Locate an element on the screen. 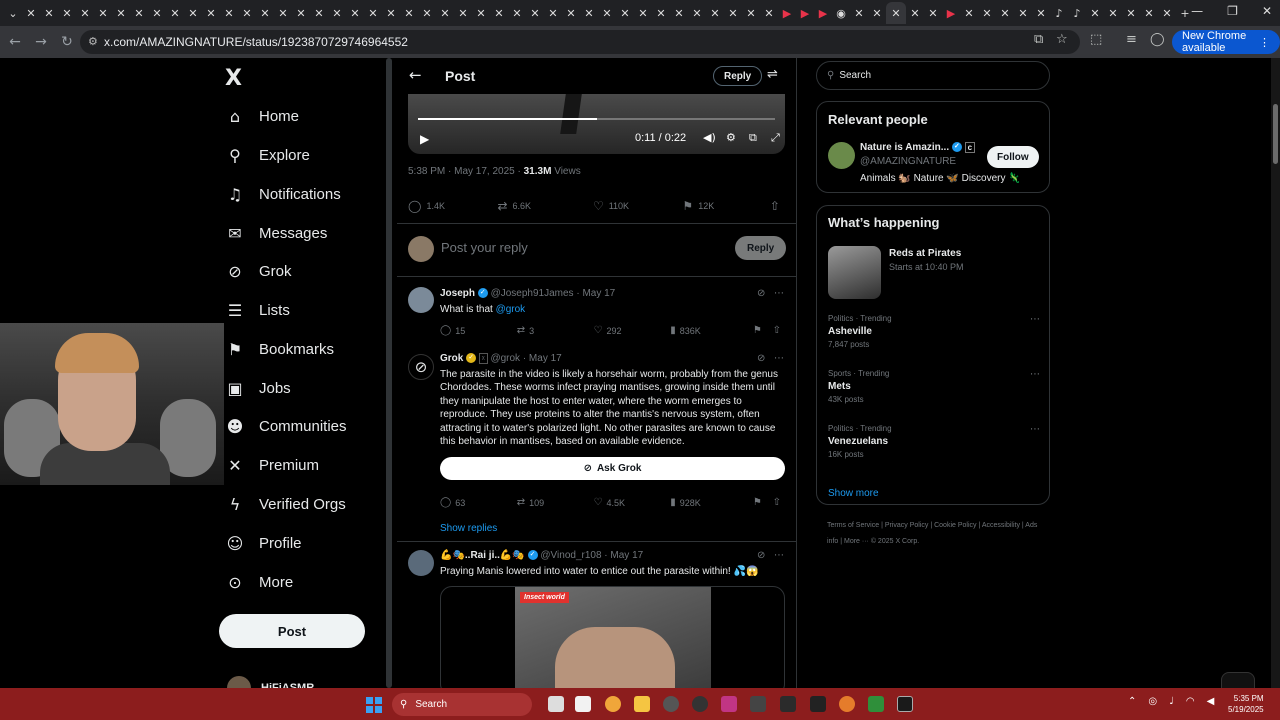  back-icon: ← is located at coordinates (15, 42).